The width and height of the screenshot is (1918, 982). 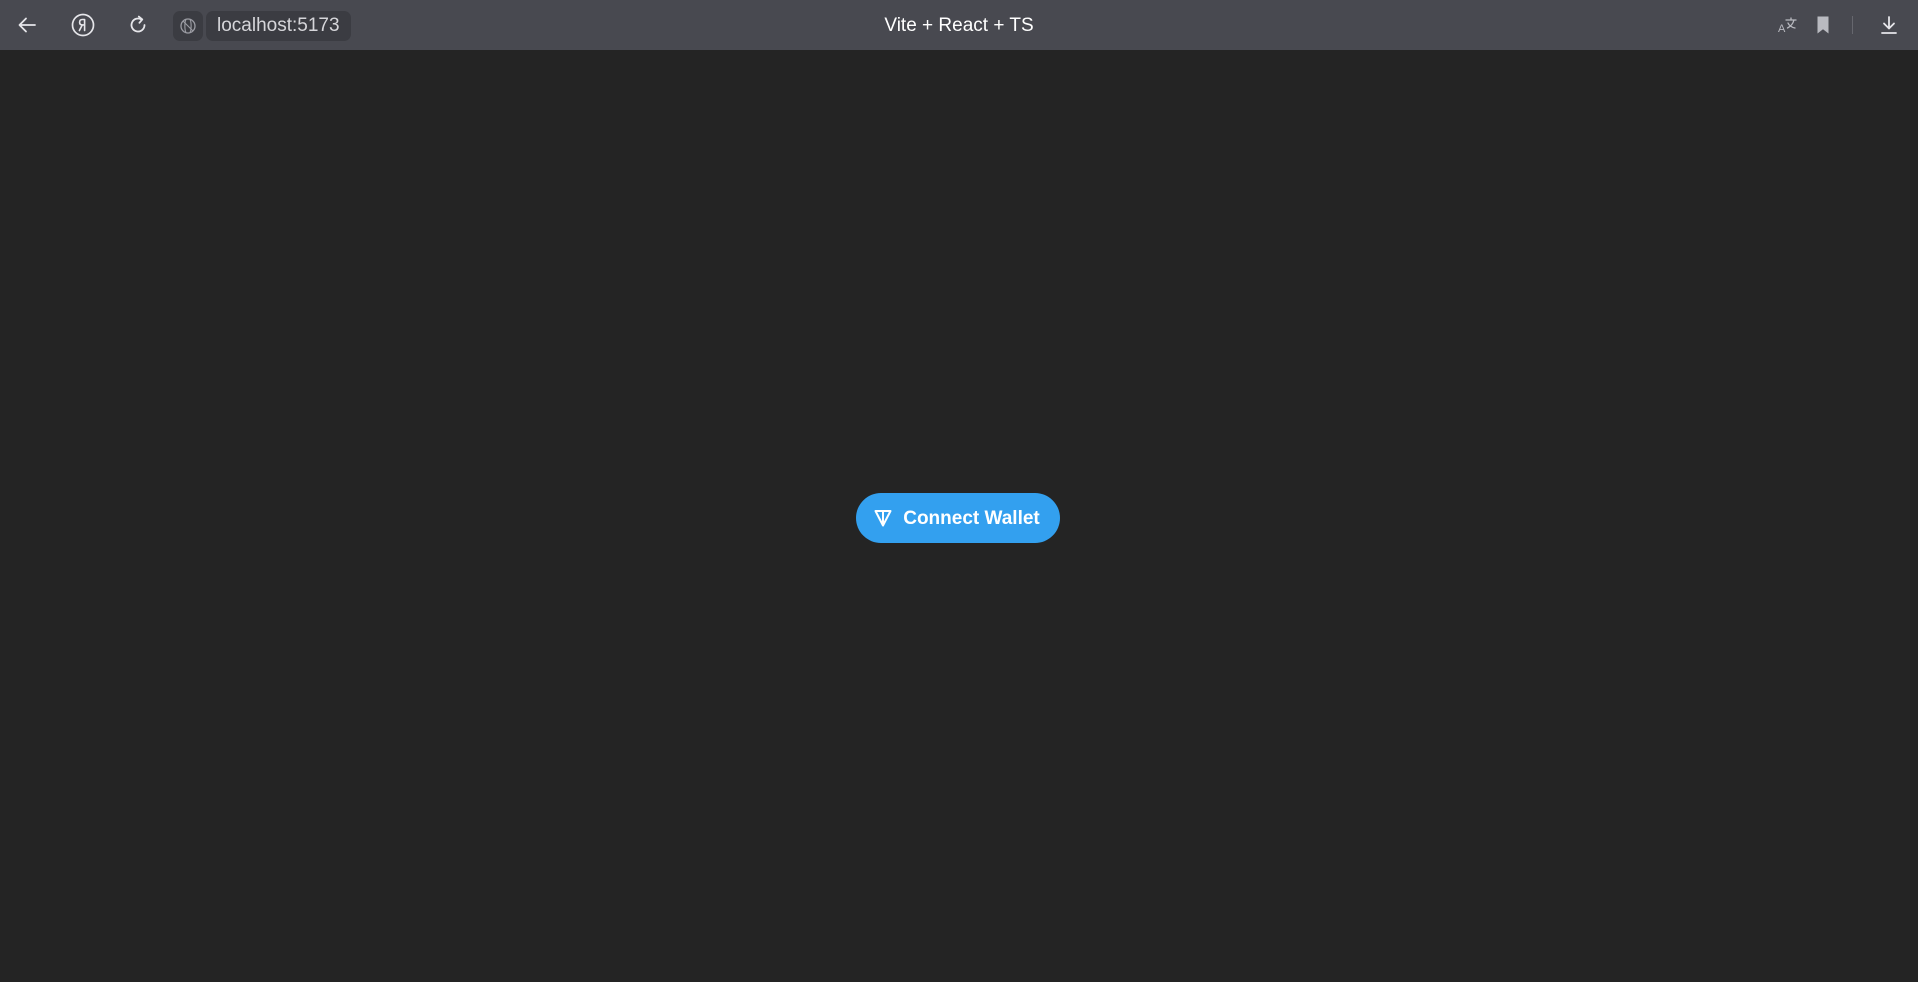 I want to click on site-info-button, so click(x=188, y=26).